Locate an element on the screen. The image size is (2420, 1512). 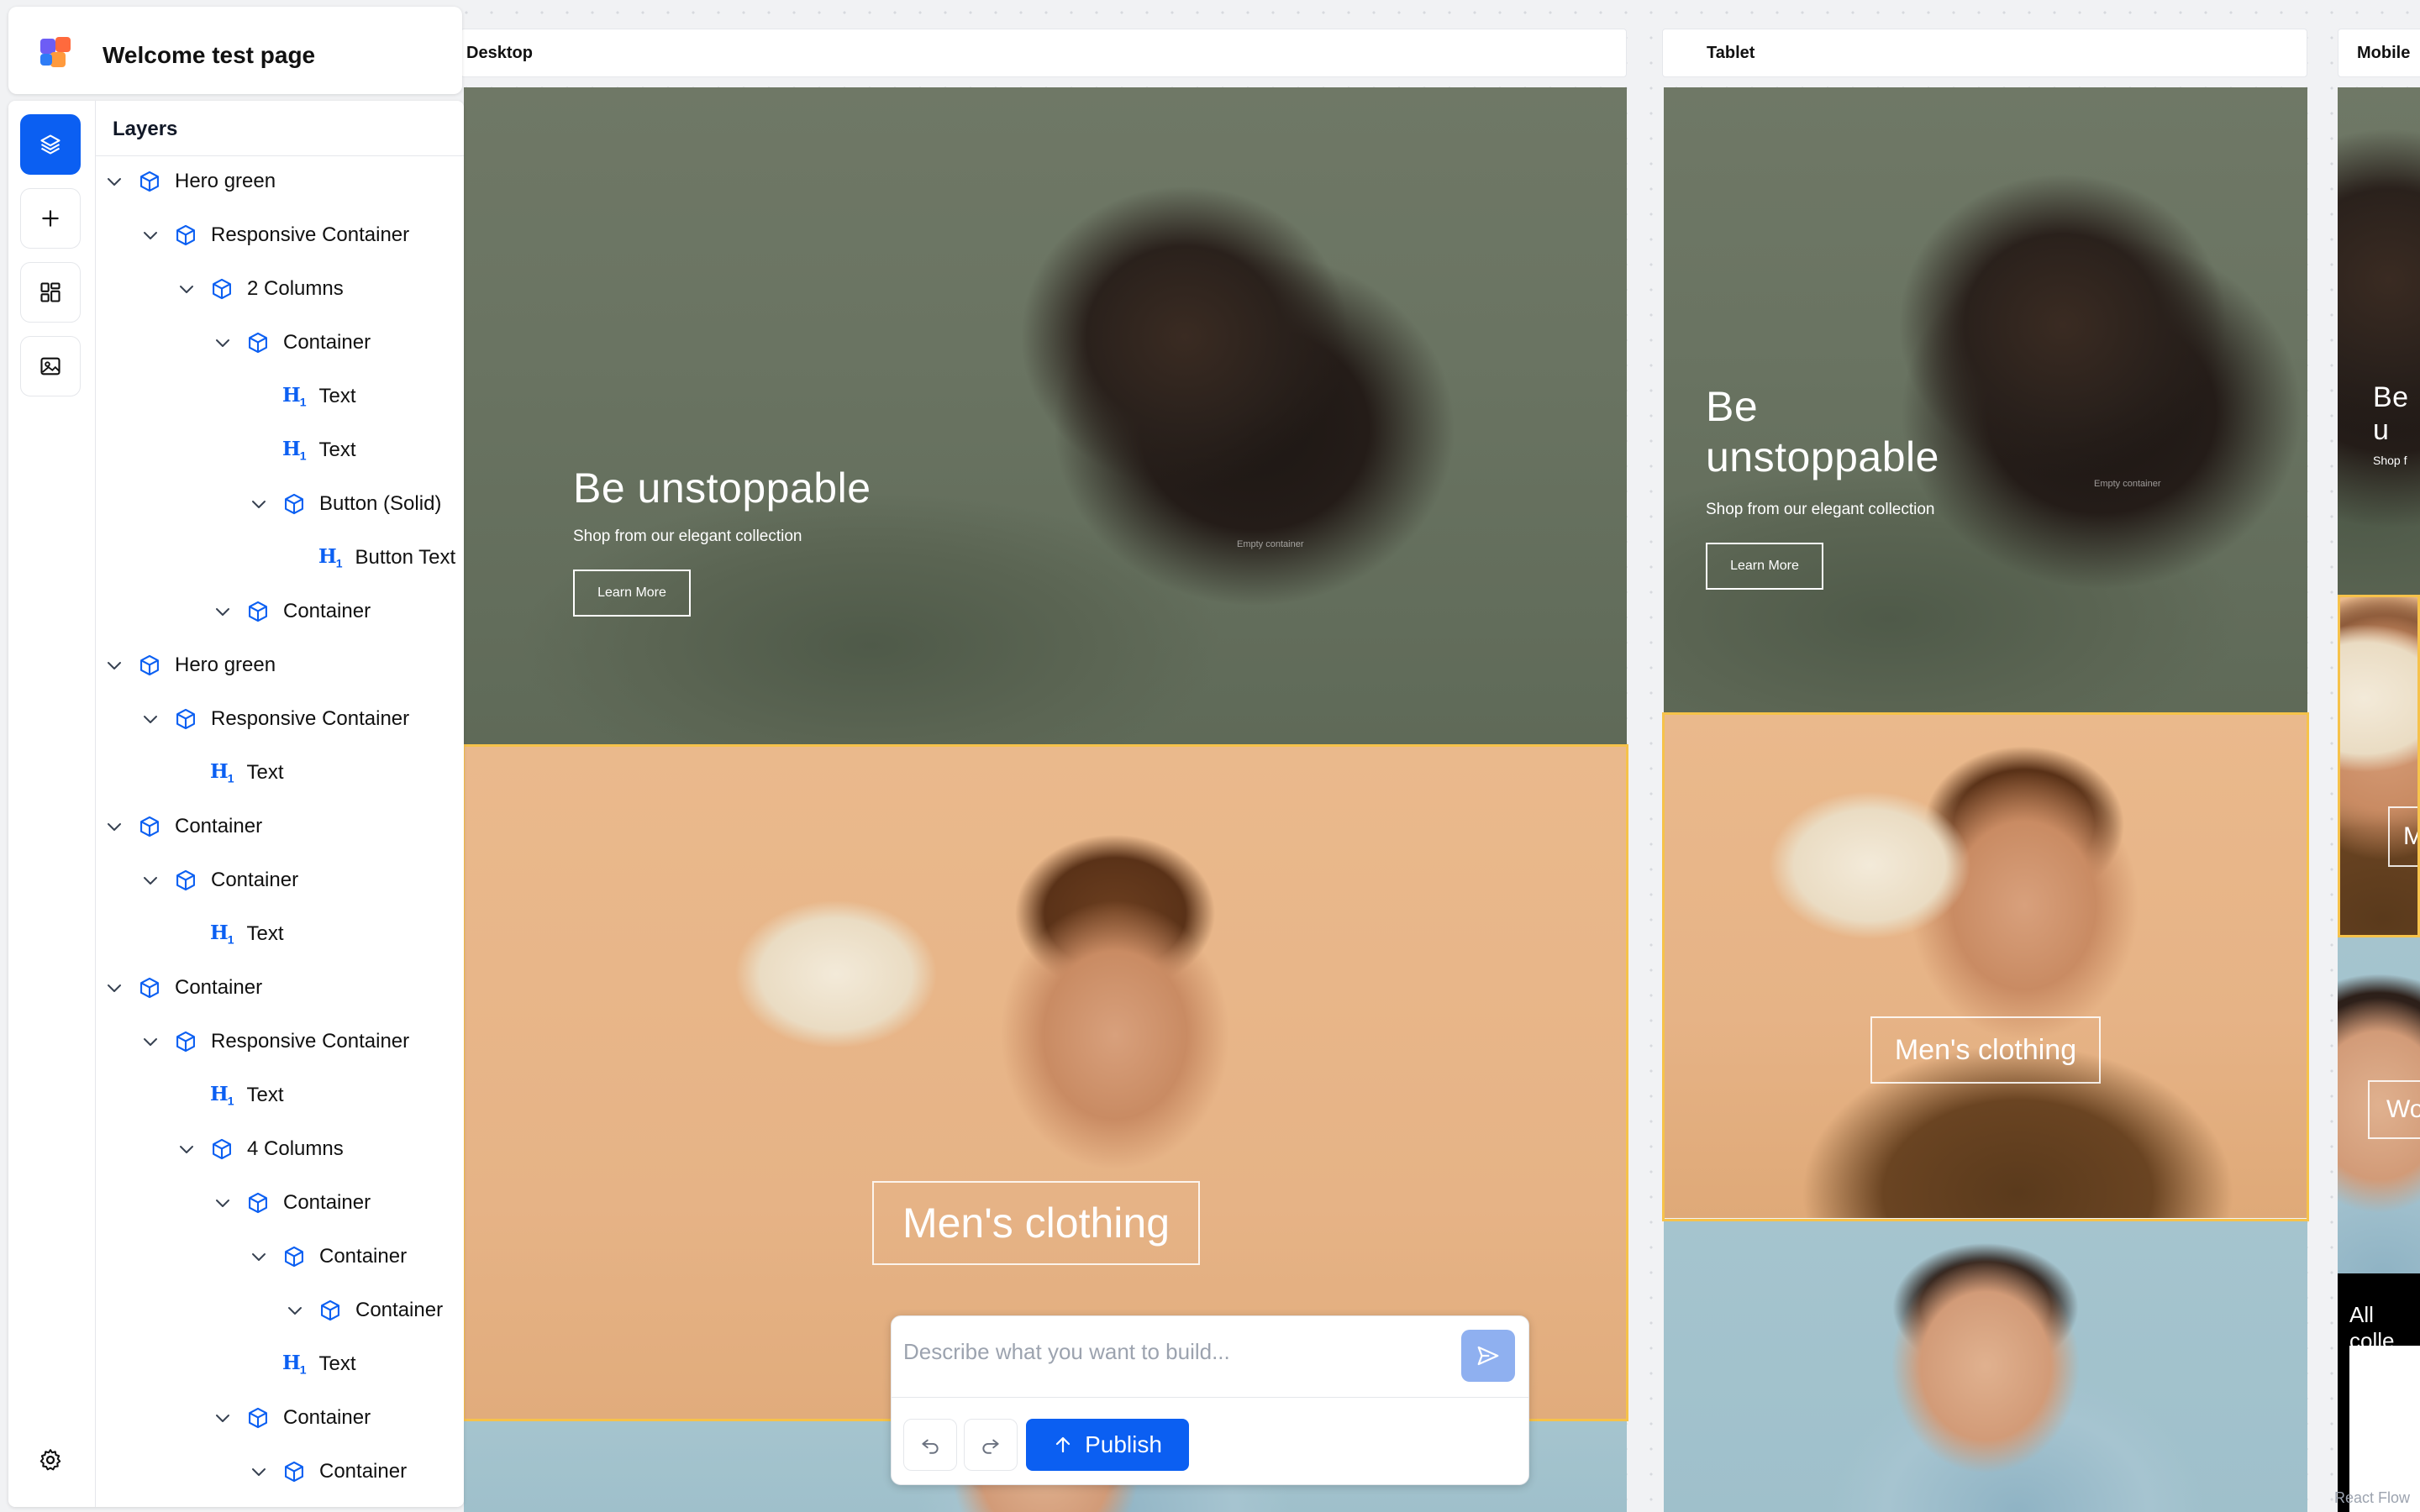
layer-row: 2 Columns is located at coordinates (260, 289).